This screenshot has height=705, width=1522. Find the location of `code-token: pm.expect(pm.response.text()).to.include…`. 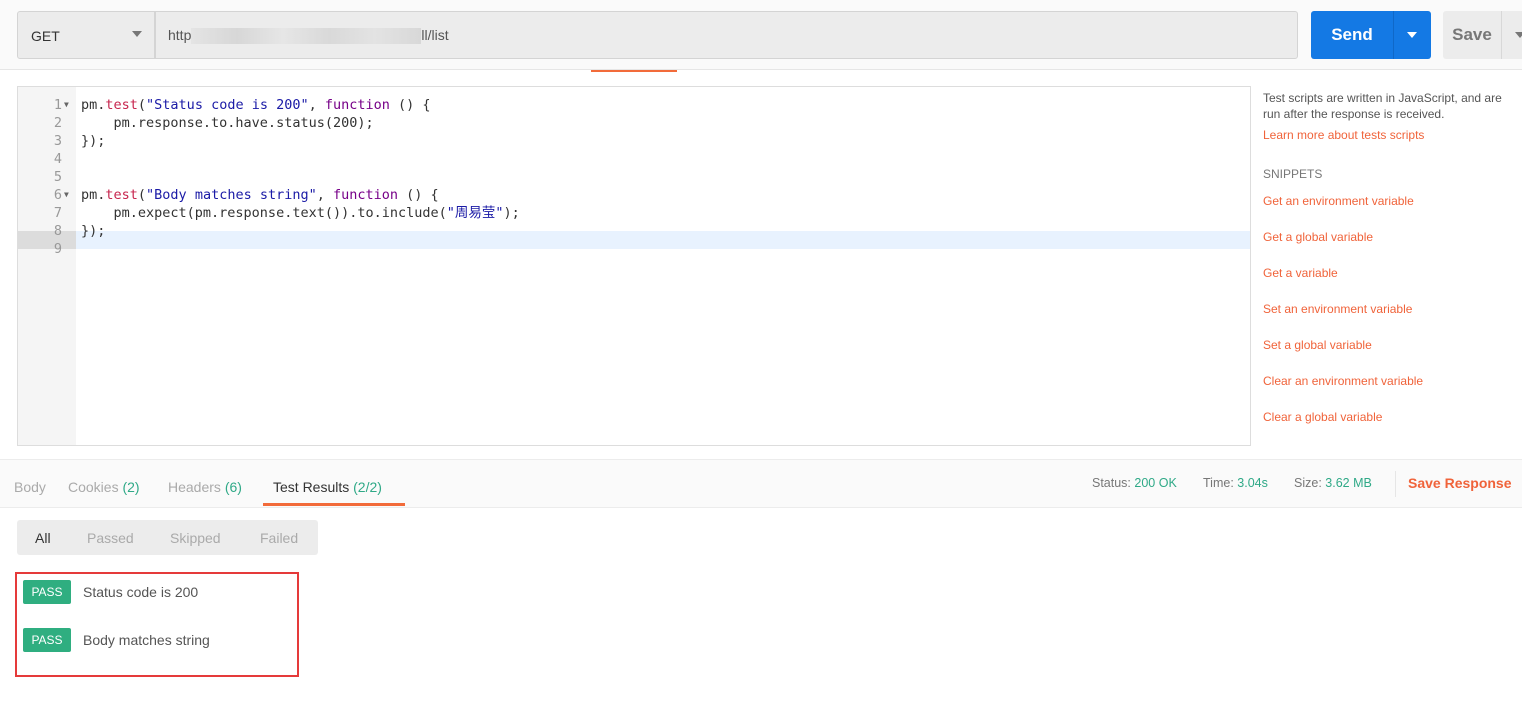

code-token: pm.expect(pm.response.text()).to.include… is located at coordinates (264, 213).